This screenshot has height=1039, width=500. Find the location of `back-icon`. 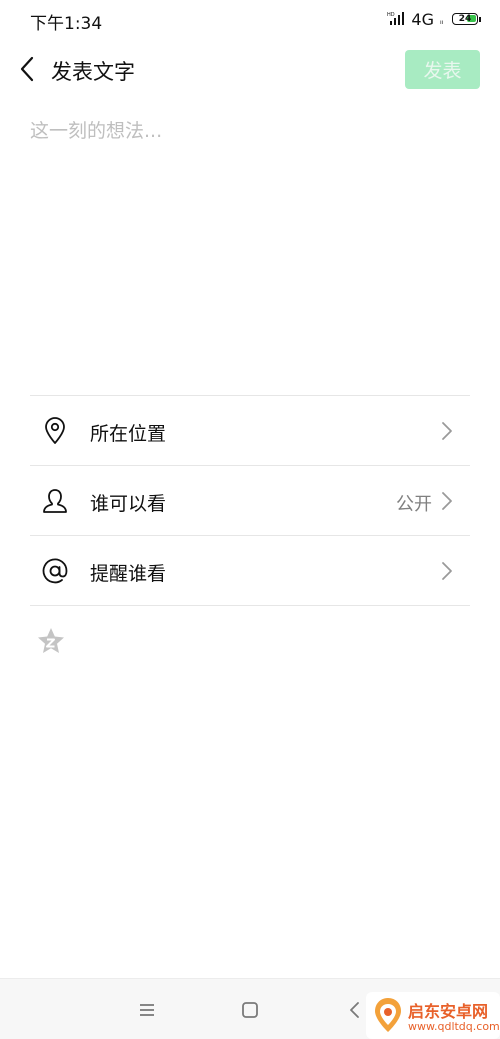

back-icon is located at coordinates (354, 1010).